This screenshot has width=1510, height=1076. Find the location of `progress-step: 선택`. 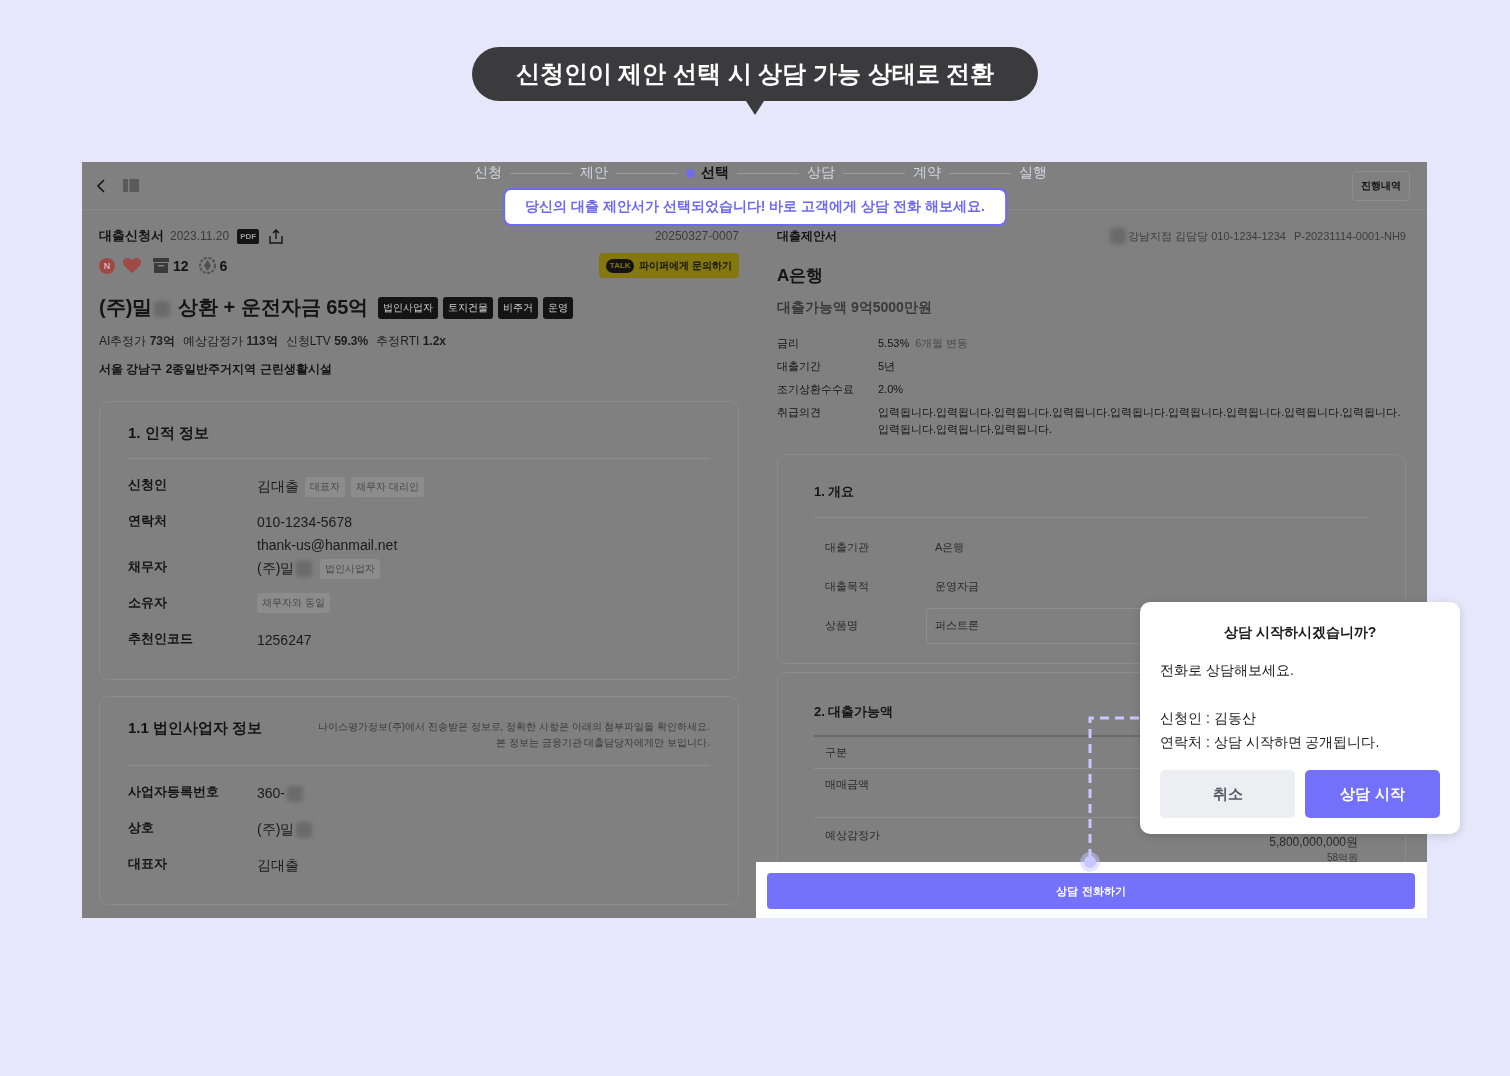

progress-step: 선택 is located at coordinates (707, 173).